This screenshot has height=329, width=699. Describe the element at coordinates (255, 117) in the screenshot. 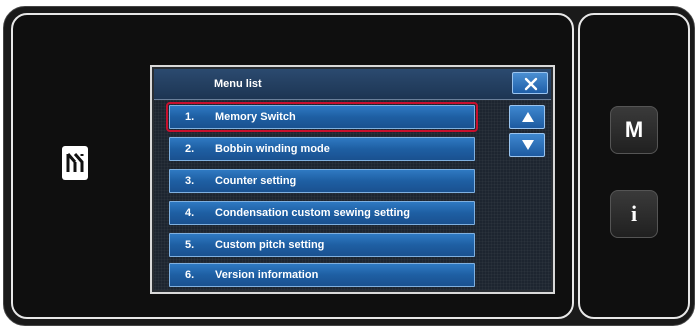

I see `menu-item-label: Memory Switch` at that location.